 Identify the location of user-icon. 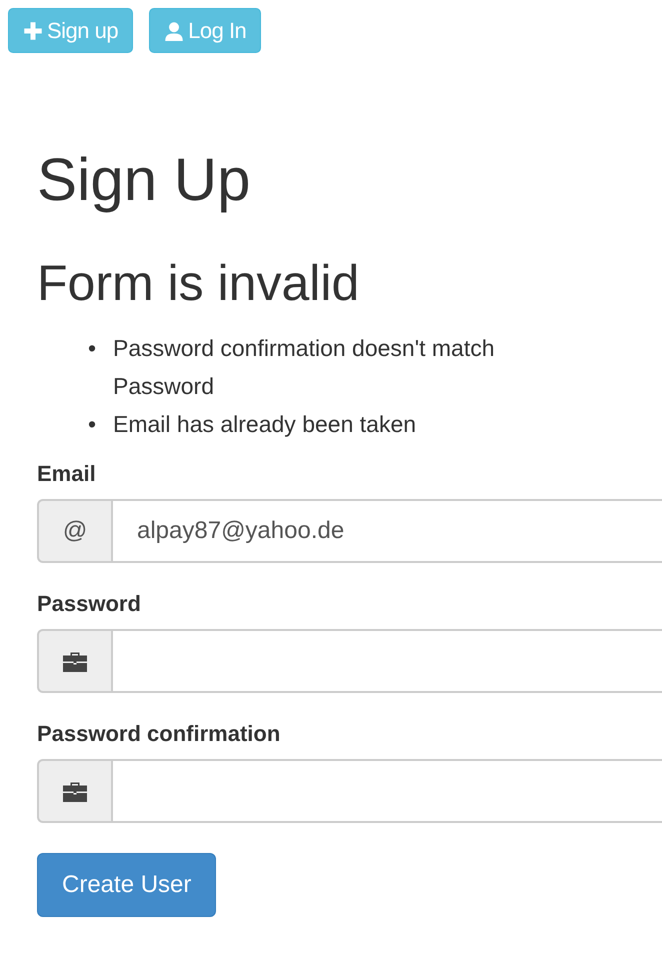
(174, 30).